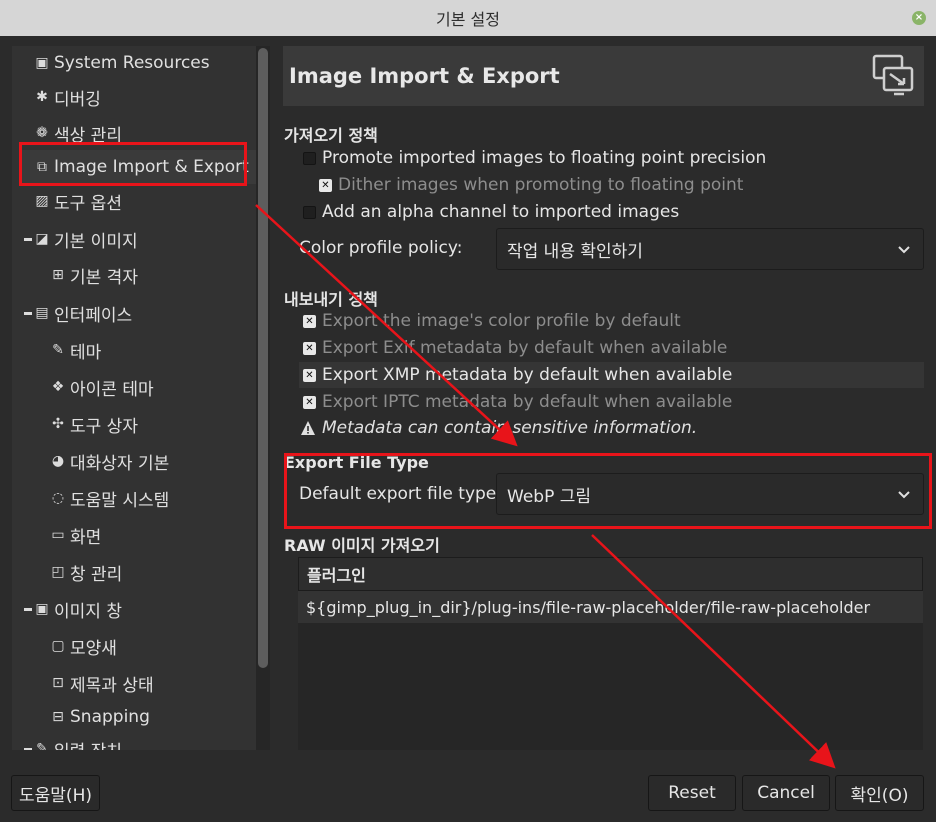 Image resolution: width=936 pixels, height=822 pixels. What do you see at coordinates (94, 275) in the screenshot?
I see `sidebar-item-default-grid: ⊞ 기본 격자` at bounding box center [94, 275].